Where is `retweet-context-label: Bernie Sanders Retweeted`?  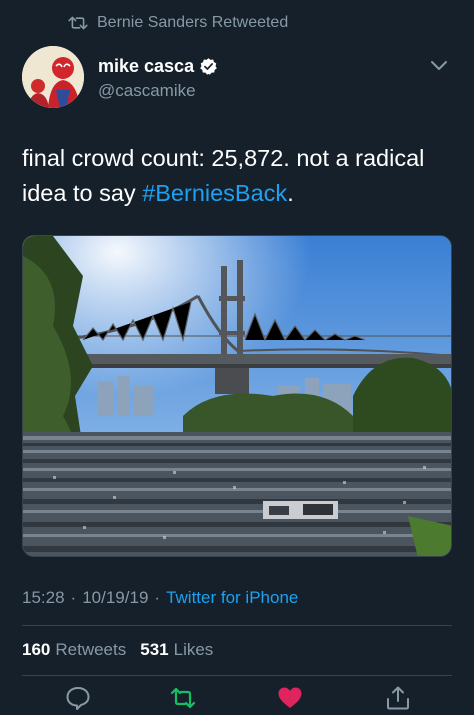 retweet-context-label: Bernie Sanders Retweeted is located at coordinates (193, 22).